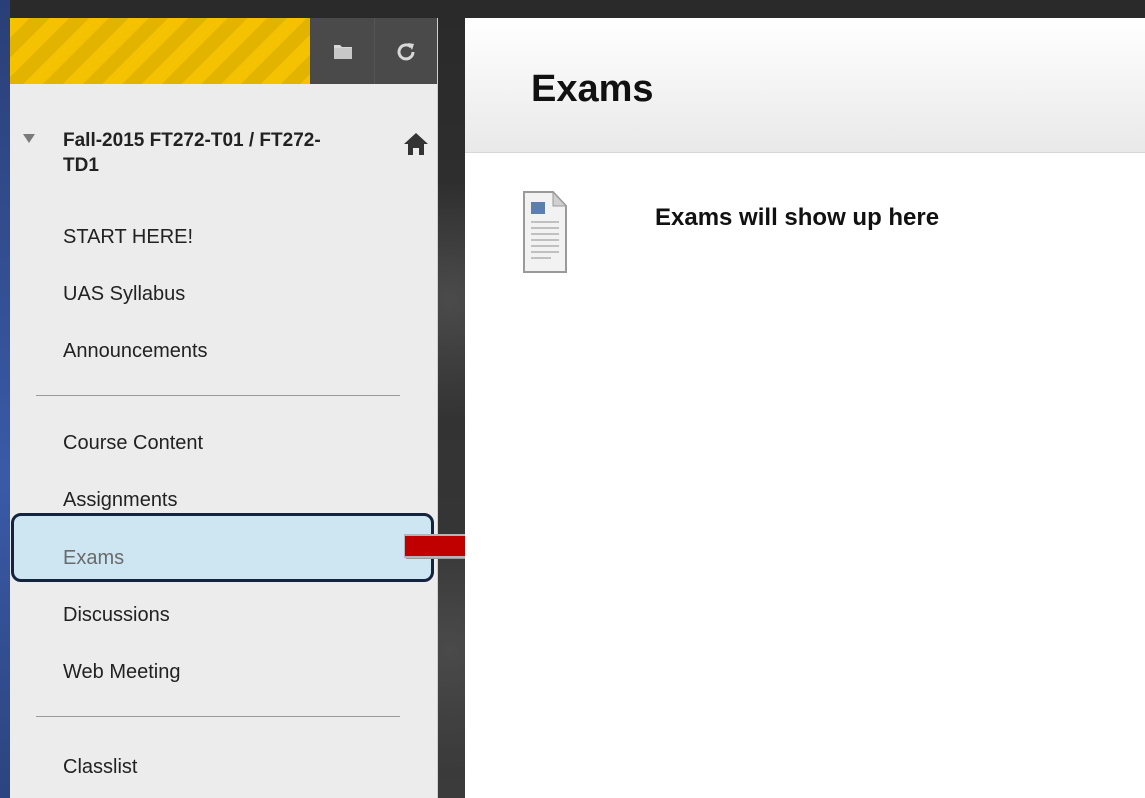 This screenshot has height=798, width=1145. I want to click on folder-icon, so click(343, 52).